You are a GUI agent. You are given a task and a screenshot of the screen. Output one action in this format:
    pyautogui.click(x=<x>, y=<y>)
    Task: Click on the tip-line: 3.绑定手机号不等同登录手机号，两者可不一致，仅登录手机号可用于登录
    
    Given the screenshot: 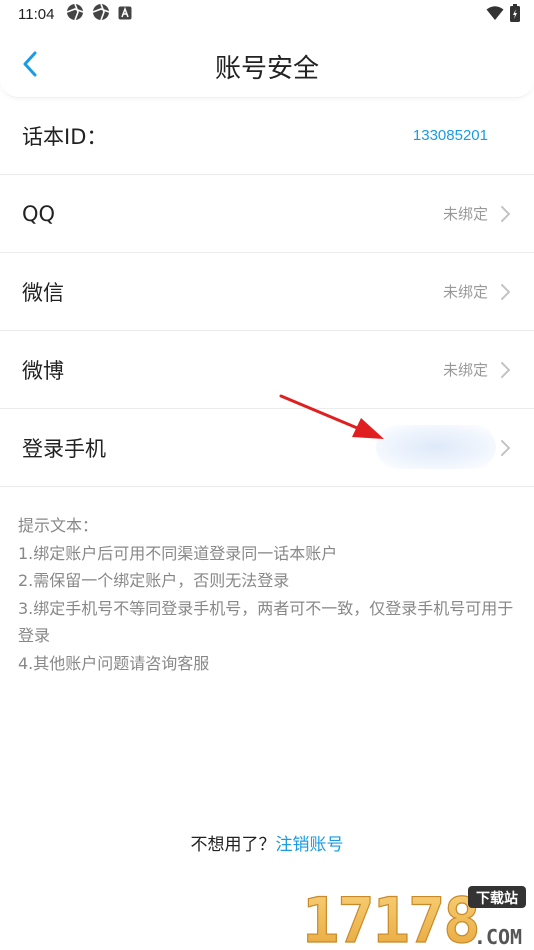 What is the action you would take?
    pyautogui.click(x=266, y=622)
    